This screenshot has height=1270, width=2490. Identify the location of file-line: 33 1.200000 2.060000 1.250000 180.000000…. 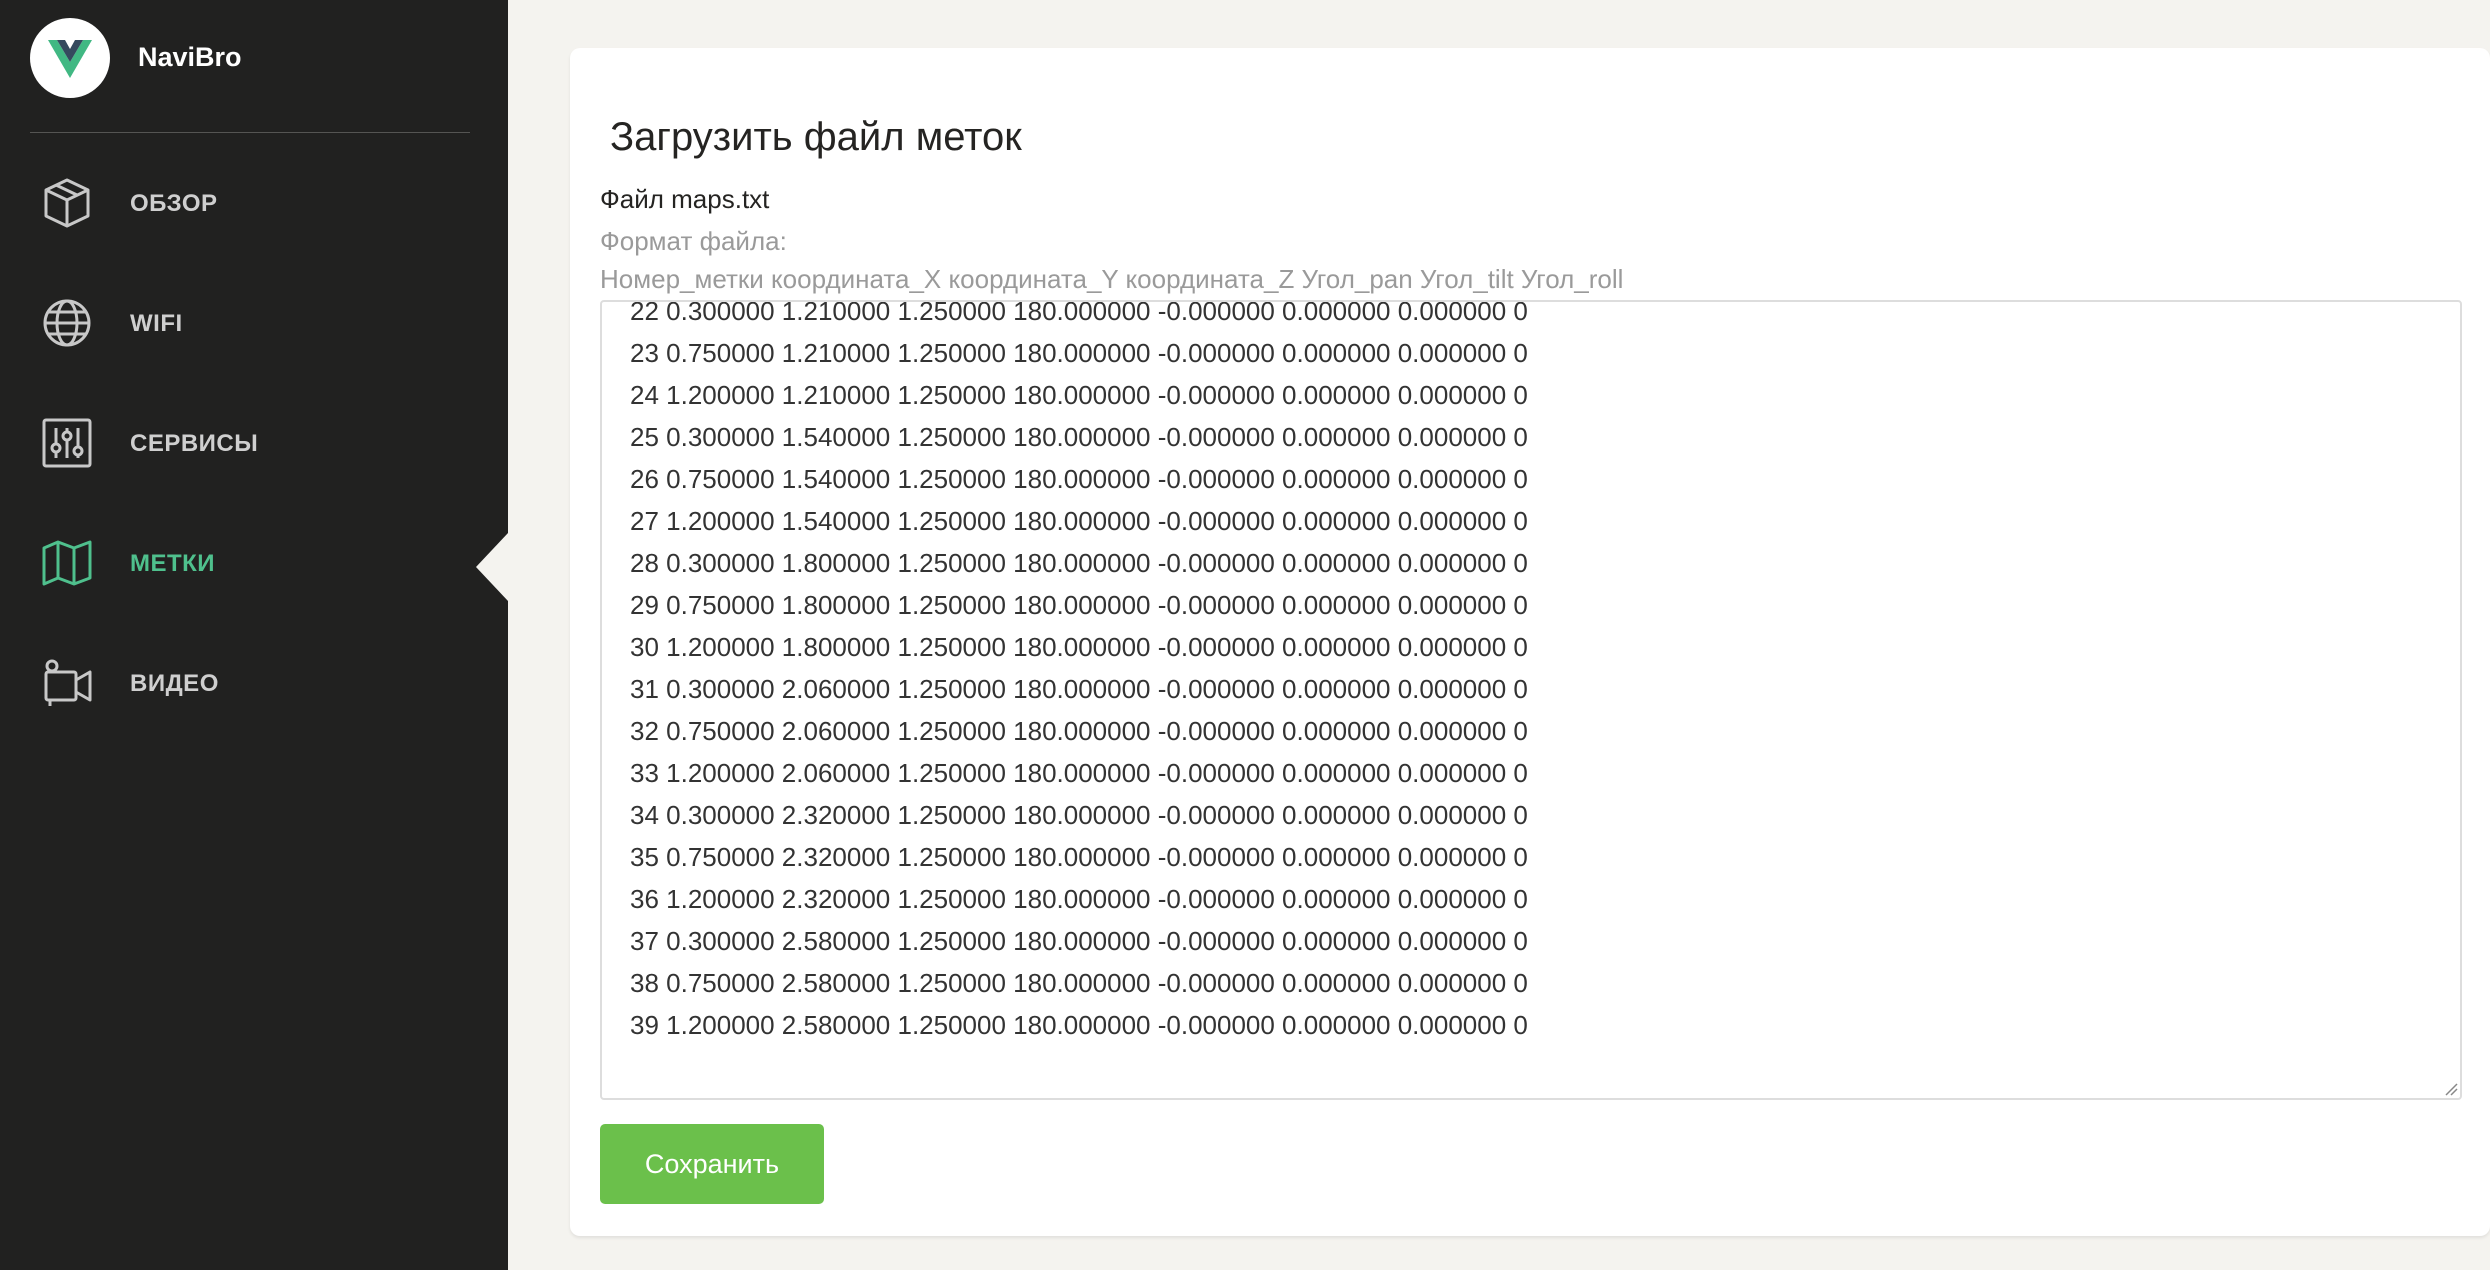
(1079, 773).